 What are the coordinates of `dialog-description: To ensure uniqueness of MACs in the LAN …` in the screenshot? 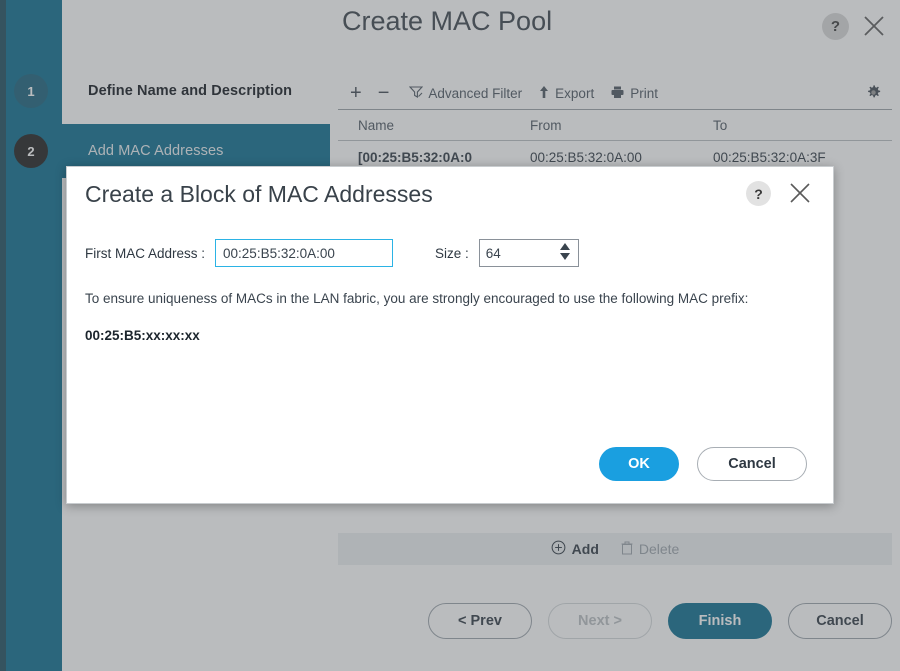 It's located at (417, 298).